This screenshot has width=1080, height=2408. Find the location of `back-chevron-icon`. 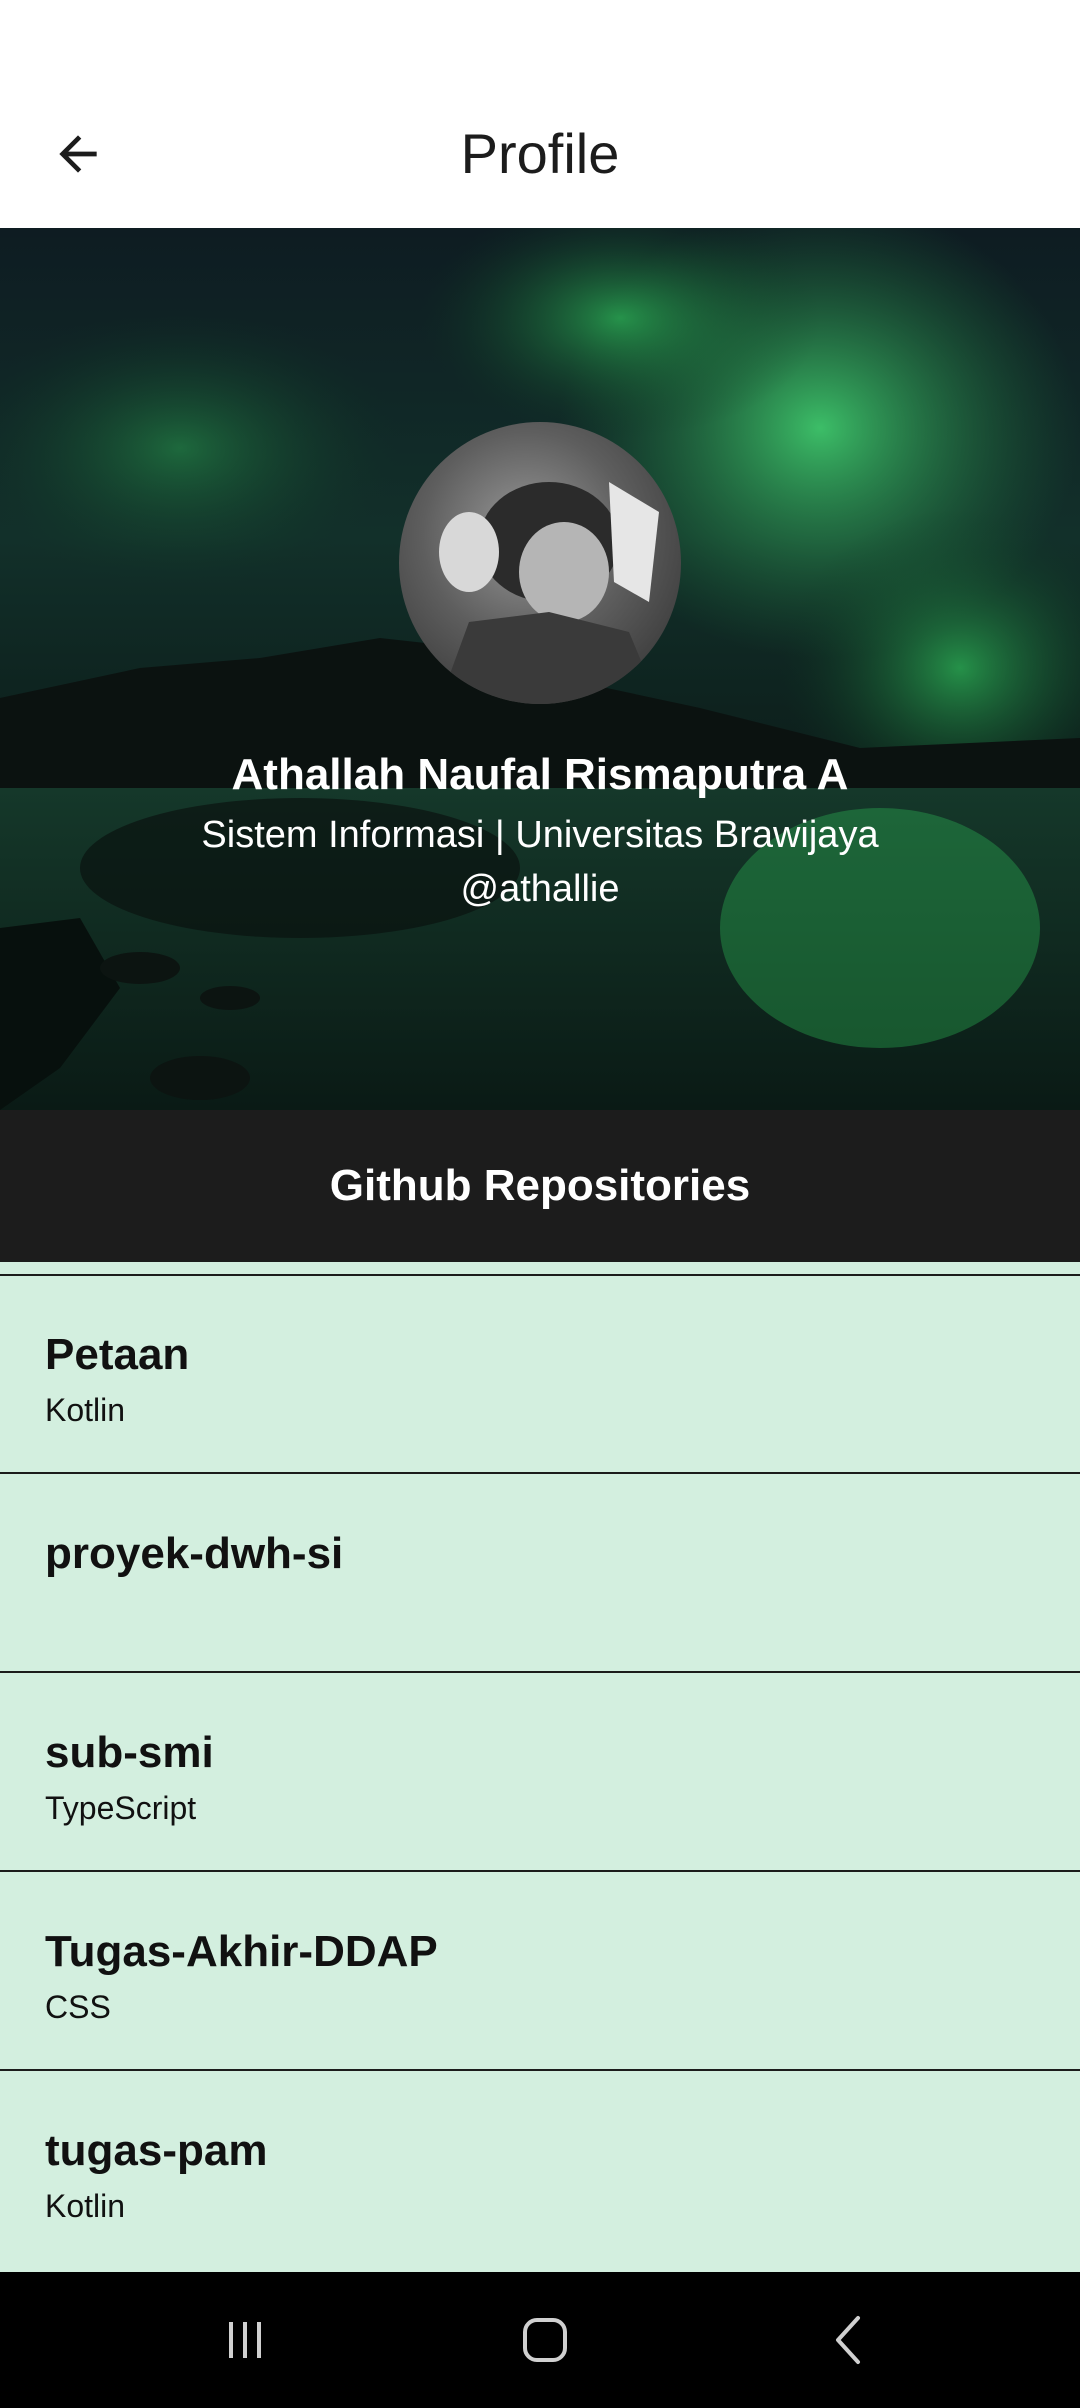

back-chevron-icon is located at coordinates (848, 2340).